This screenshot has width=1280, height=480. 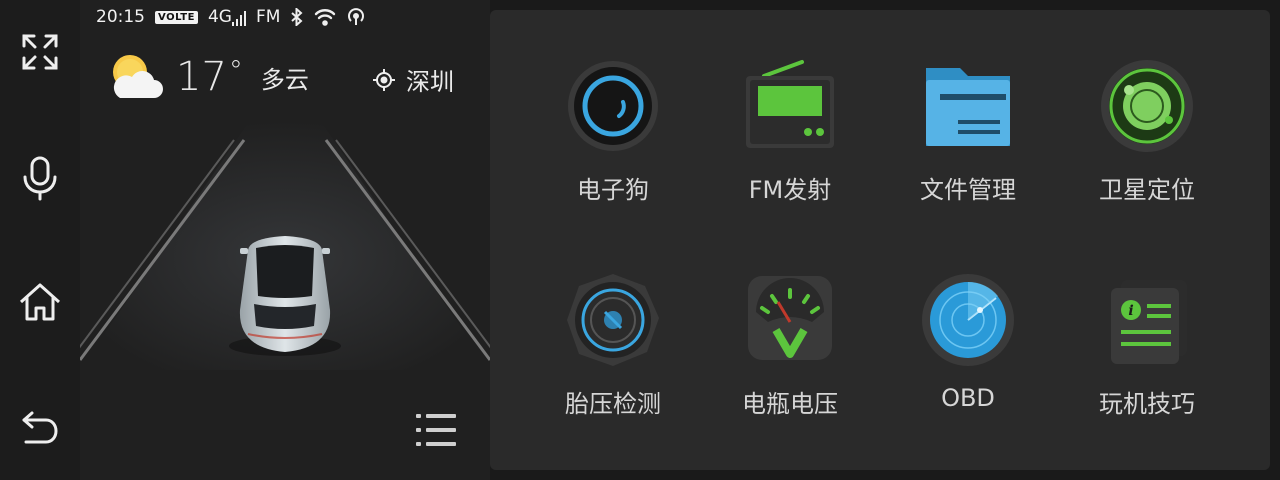 I want to click on app-gps: 卫星定位, so click(x=1147, y=143).